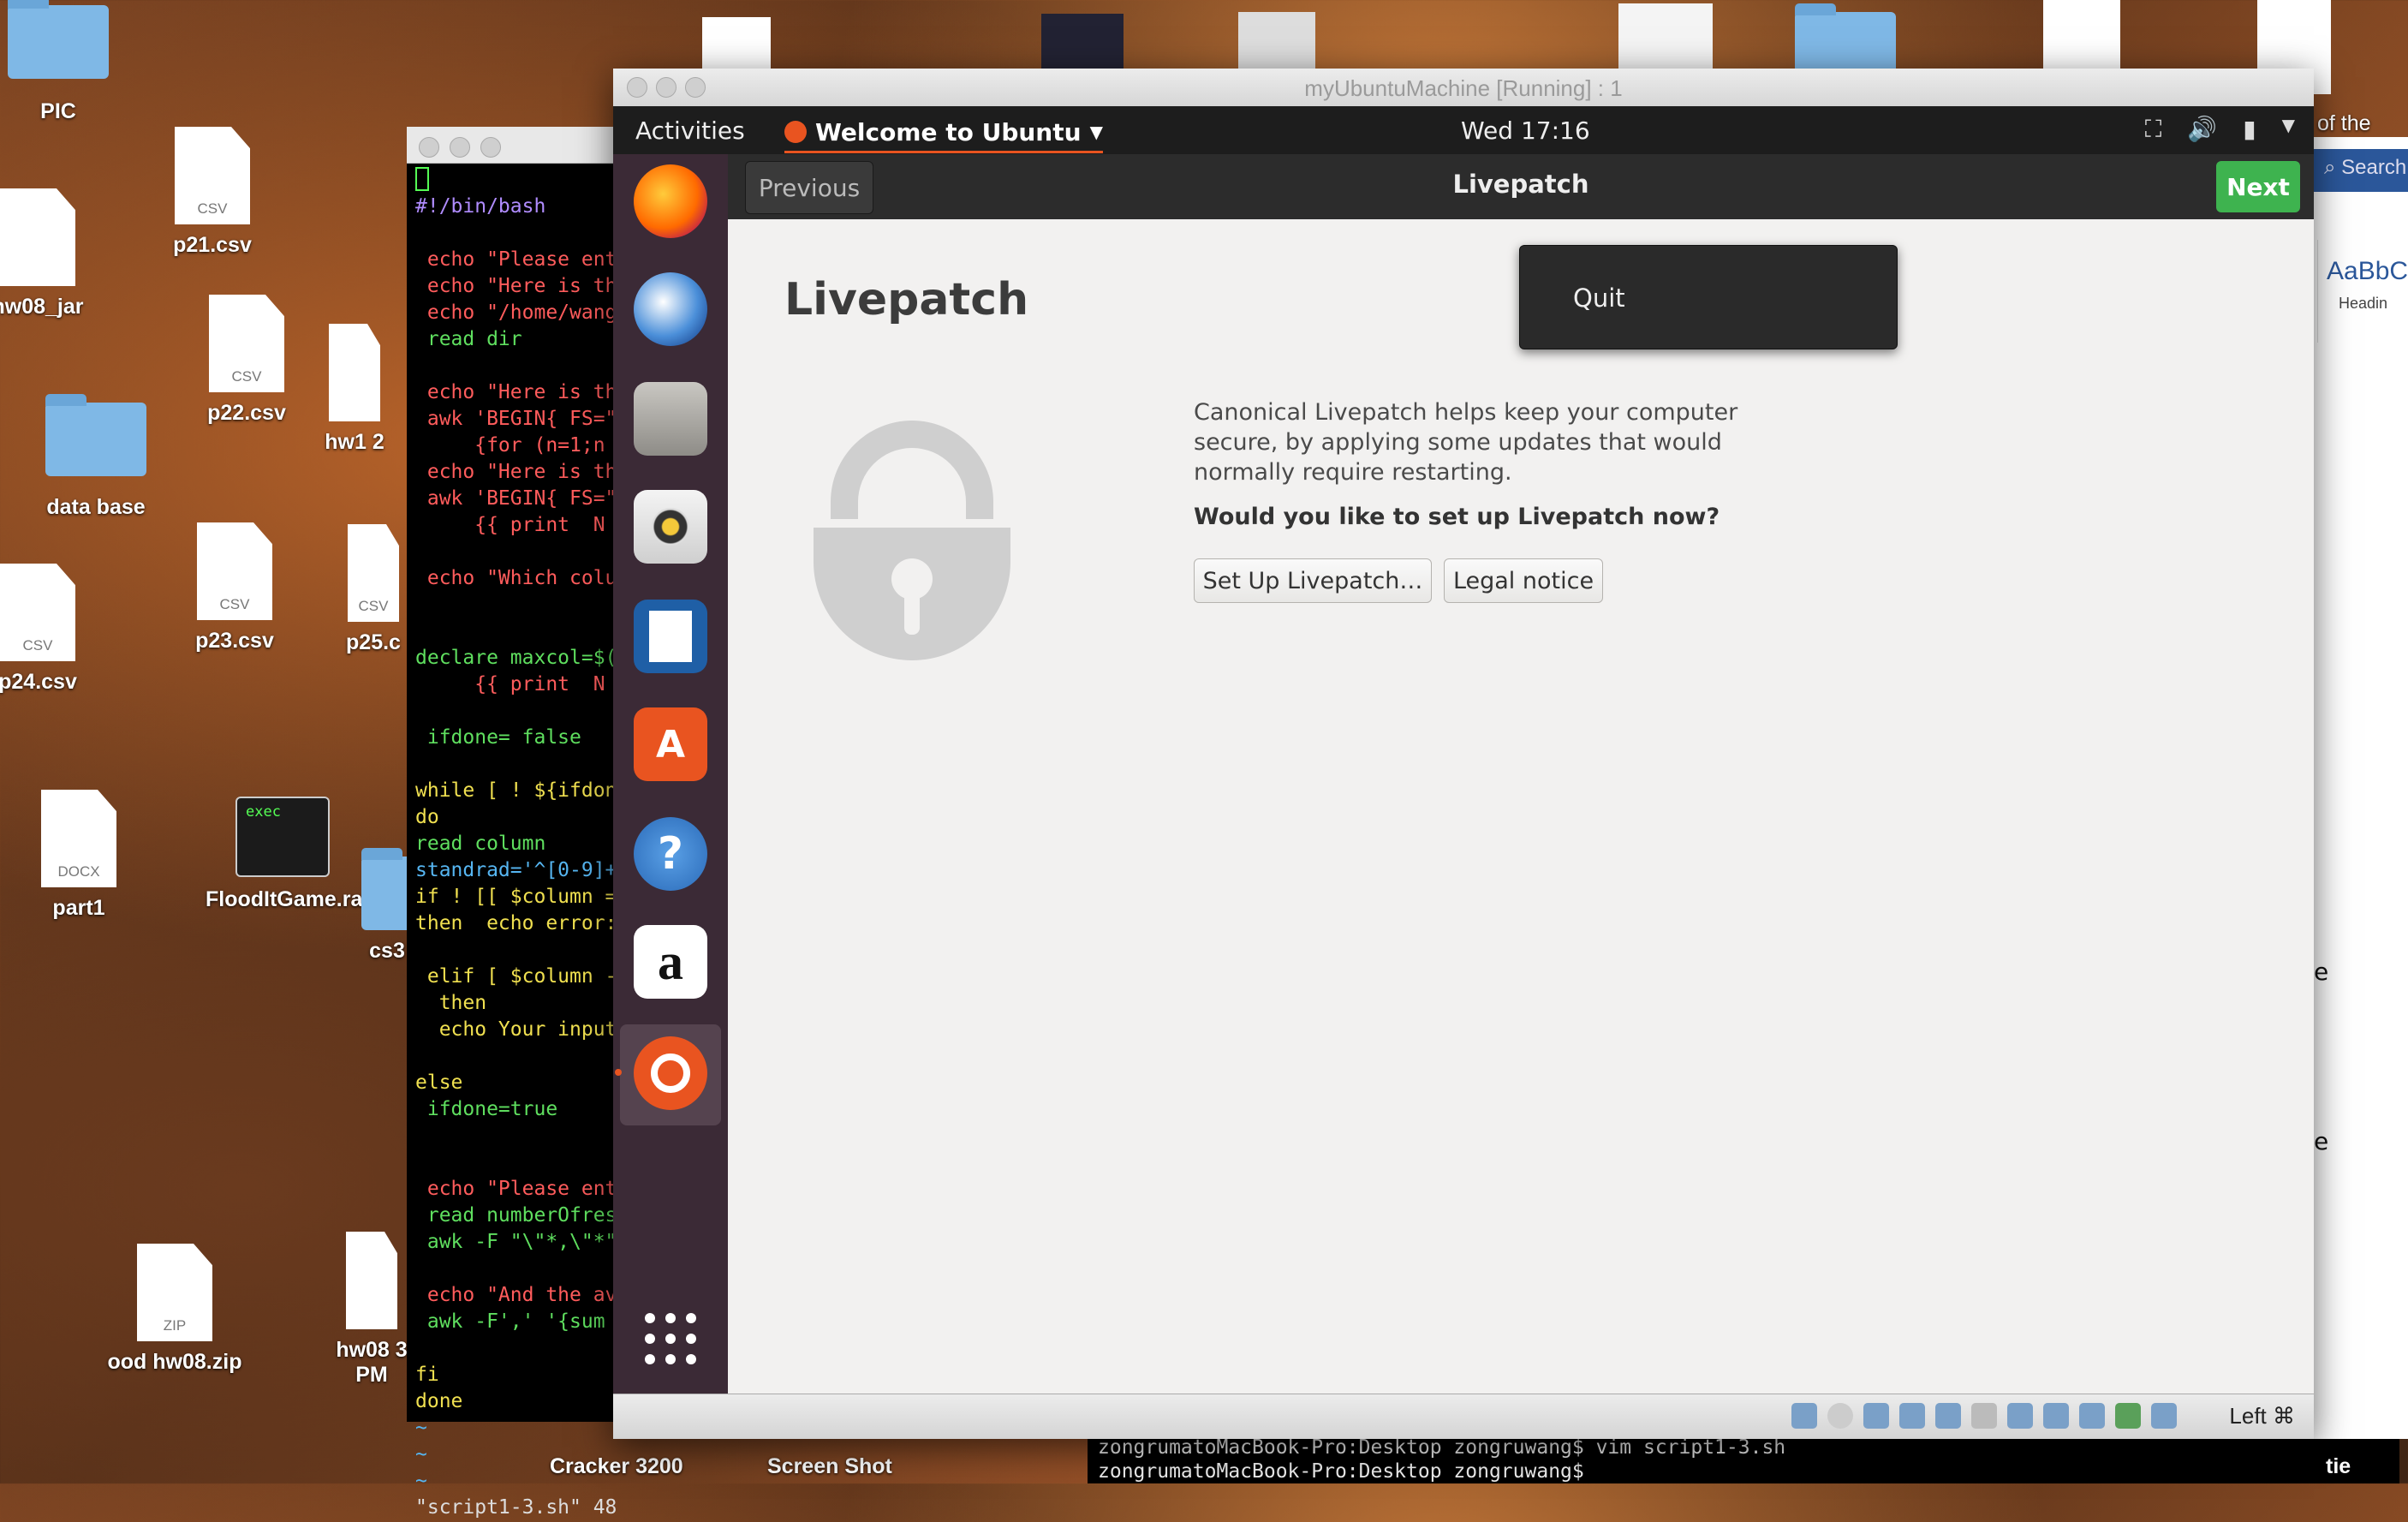  I want to click on quit-menu-item: Quit, so click(1599, 298).